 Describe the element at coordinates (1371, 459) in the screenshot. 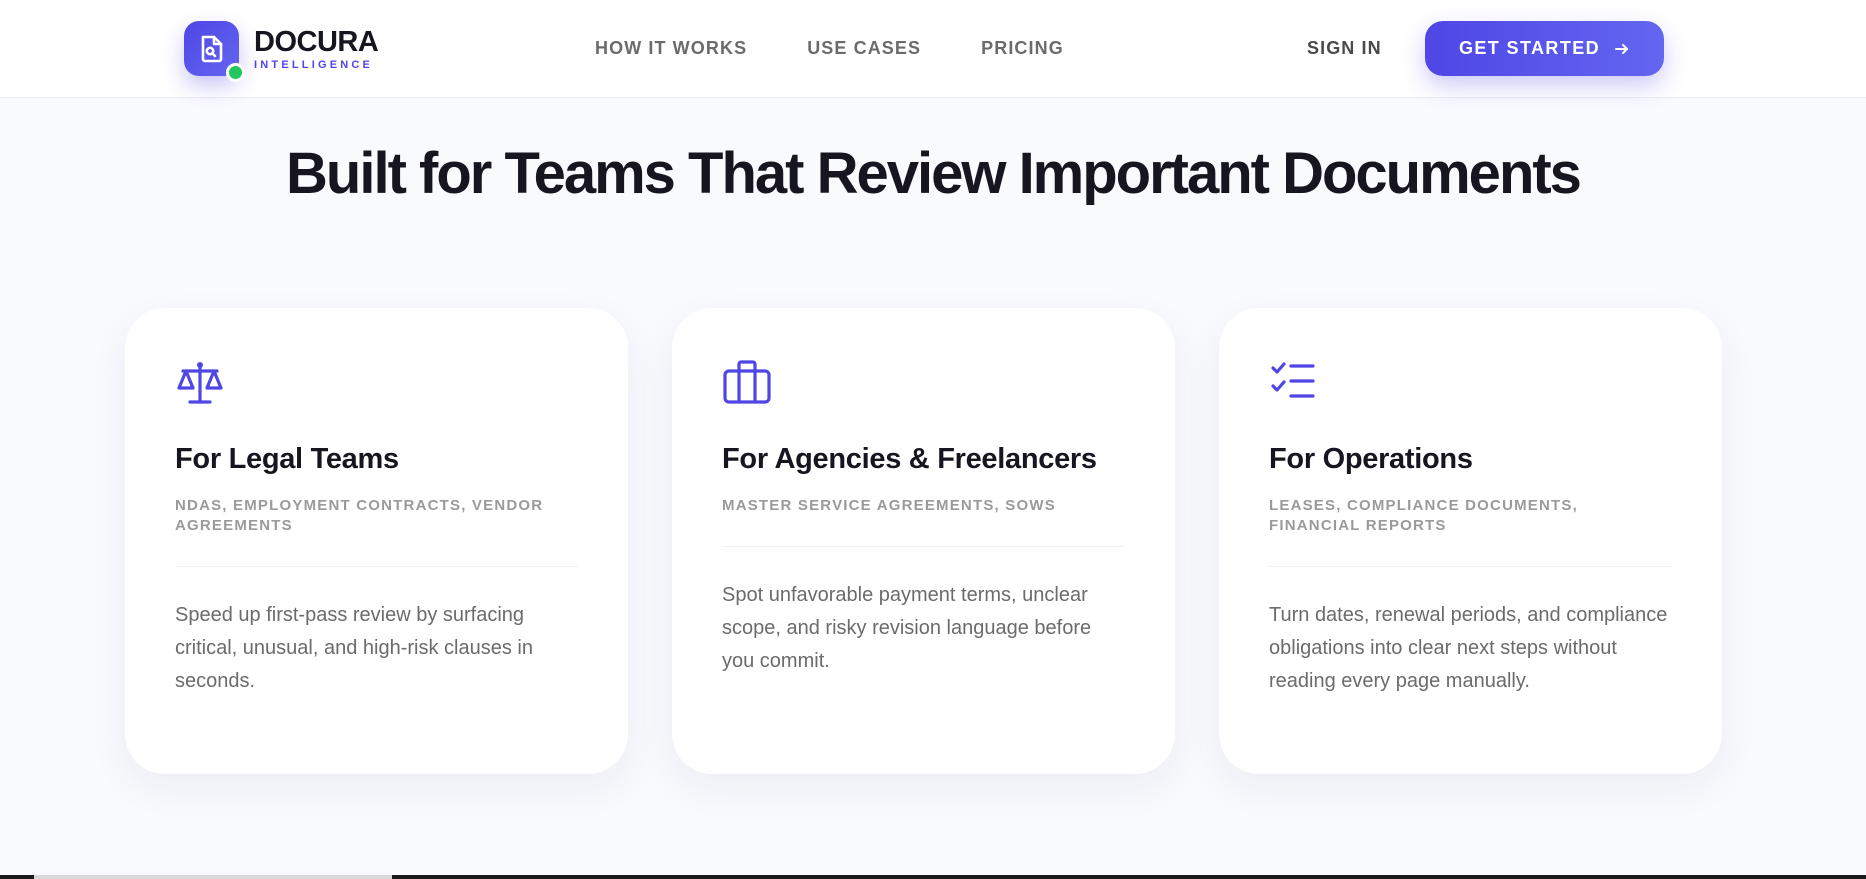

I see `card-title: For Operations` at that location.